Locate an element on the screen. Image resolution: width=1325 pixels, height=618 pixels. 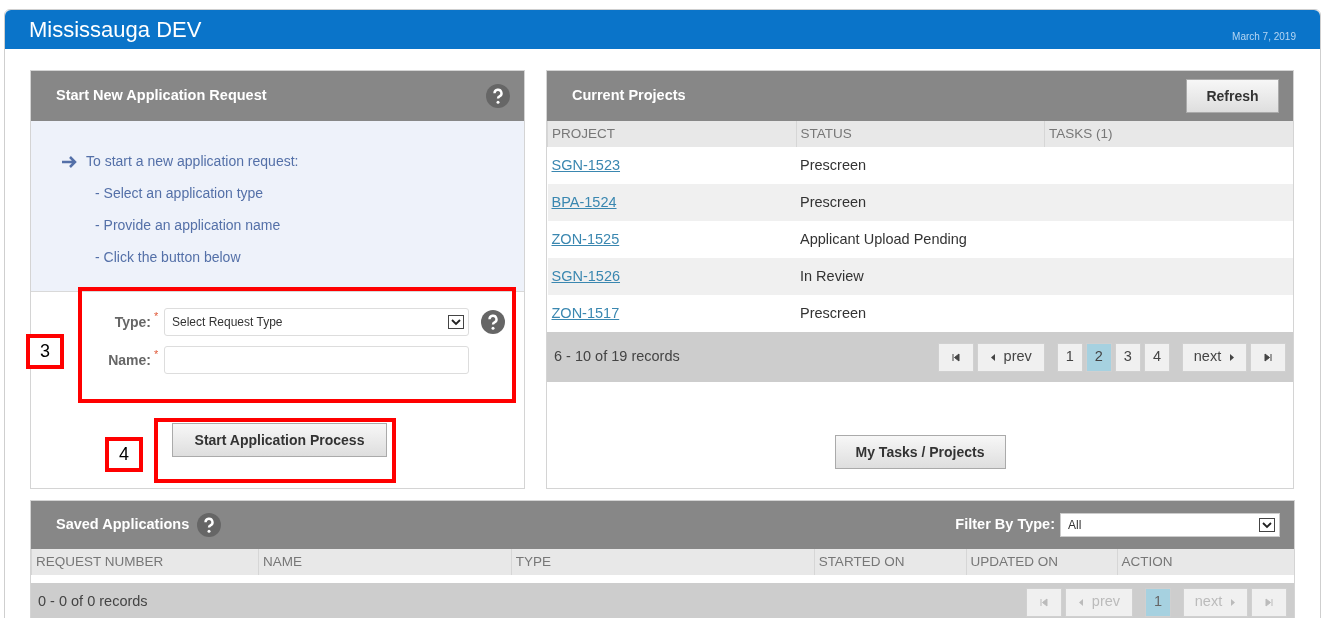
first-page-button is located at coordinates (955, 357).